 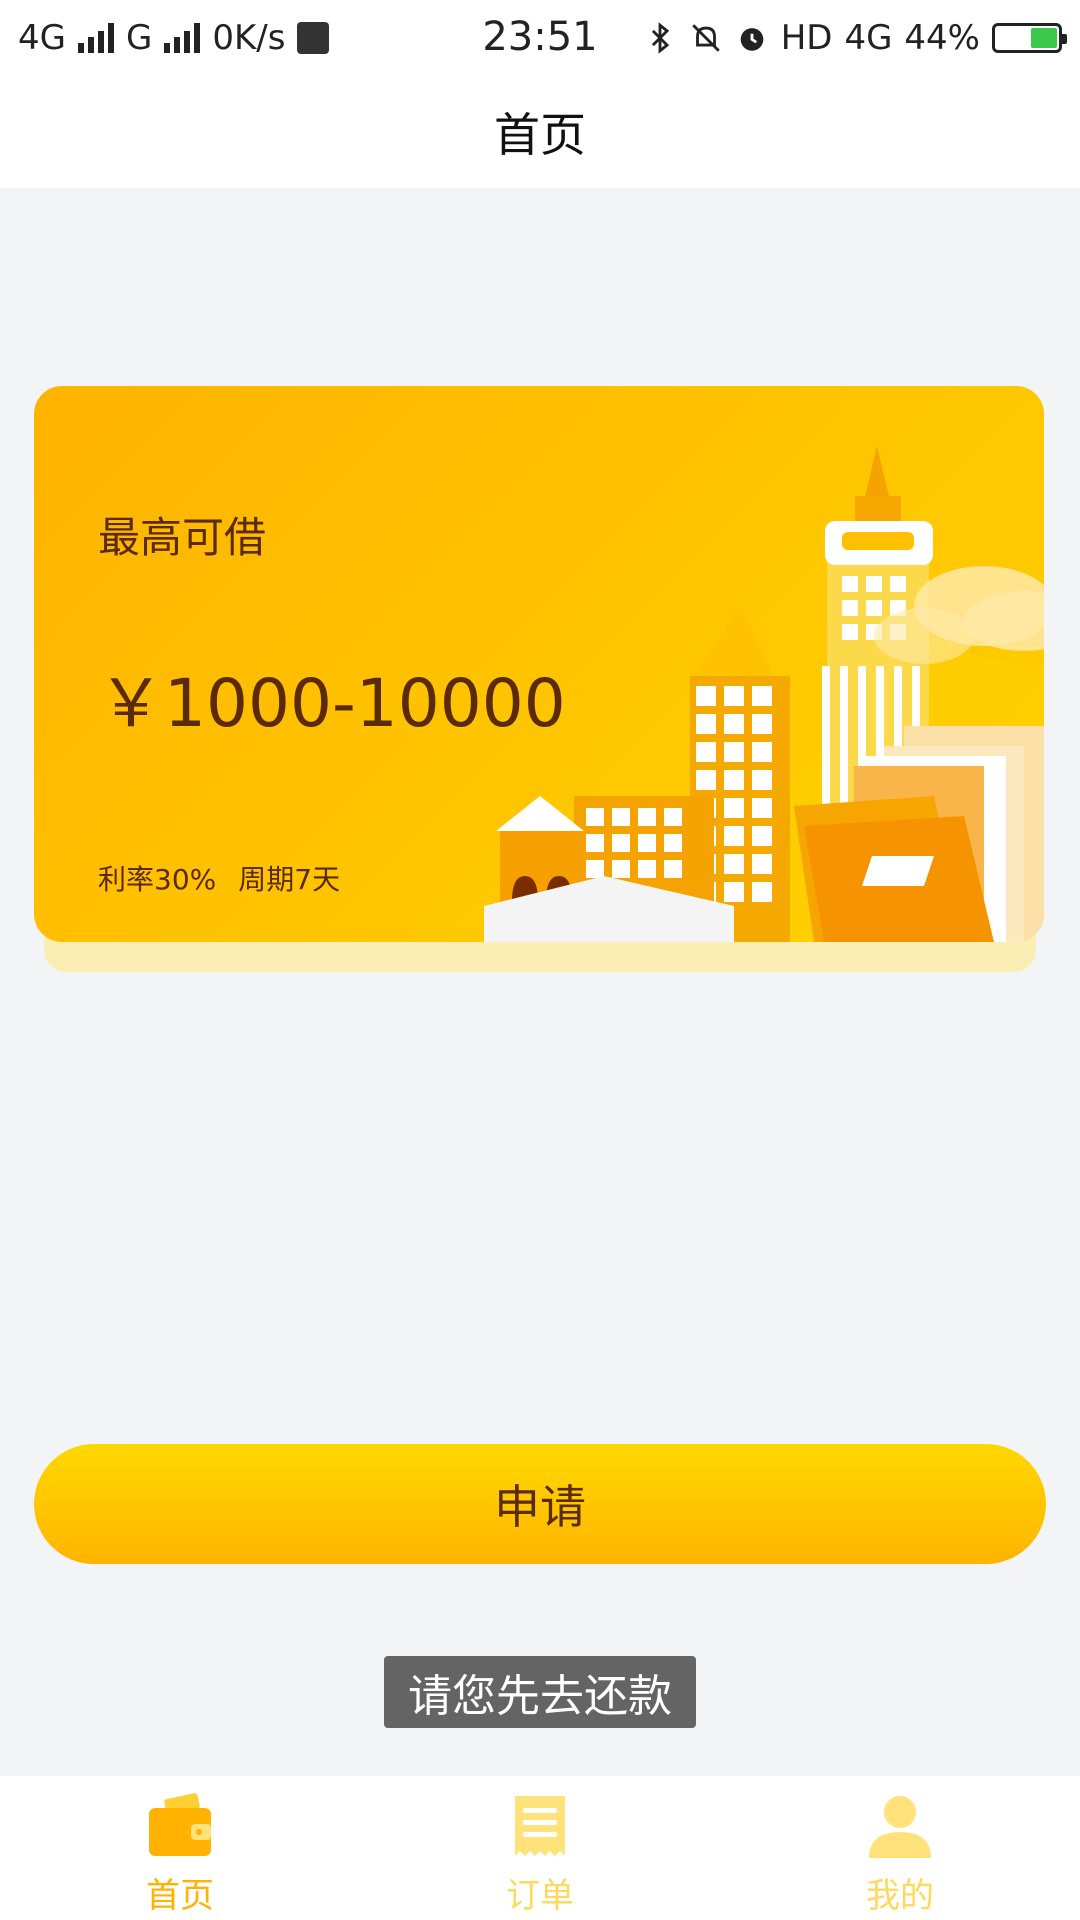 What do you see at coordinates (180, 1824) in the screenshot?
I see `wallet-icon` at bounding box center [180, 1824].